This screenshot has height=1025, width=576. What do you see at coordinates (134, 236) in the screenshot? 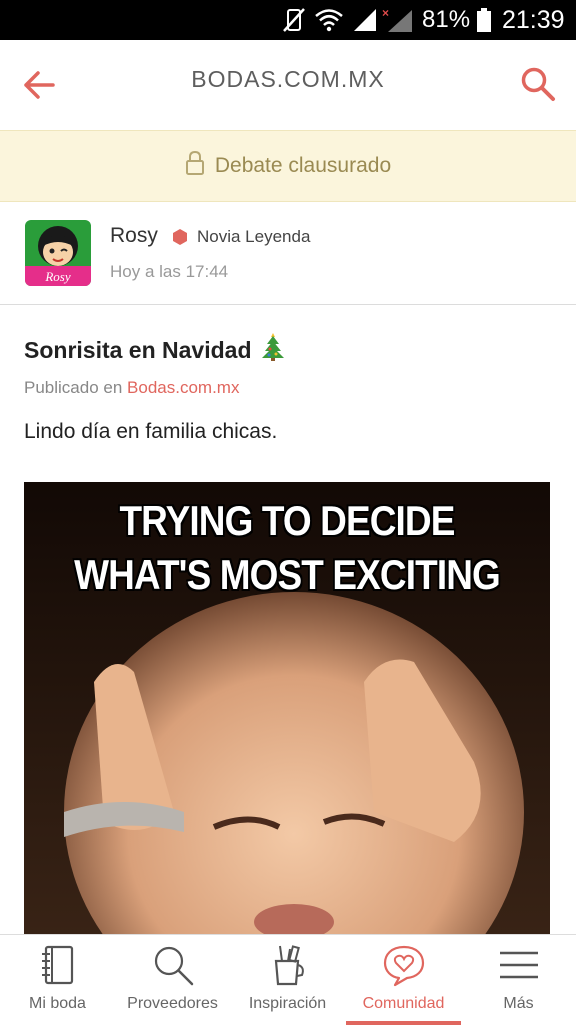
I see `author-name: Rosy` at bounding box center [134, 236].